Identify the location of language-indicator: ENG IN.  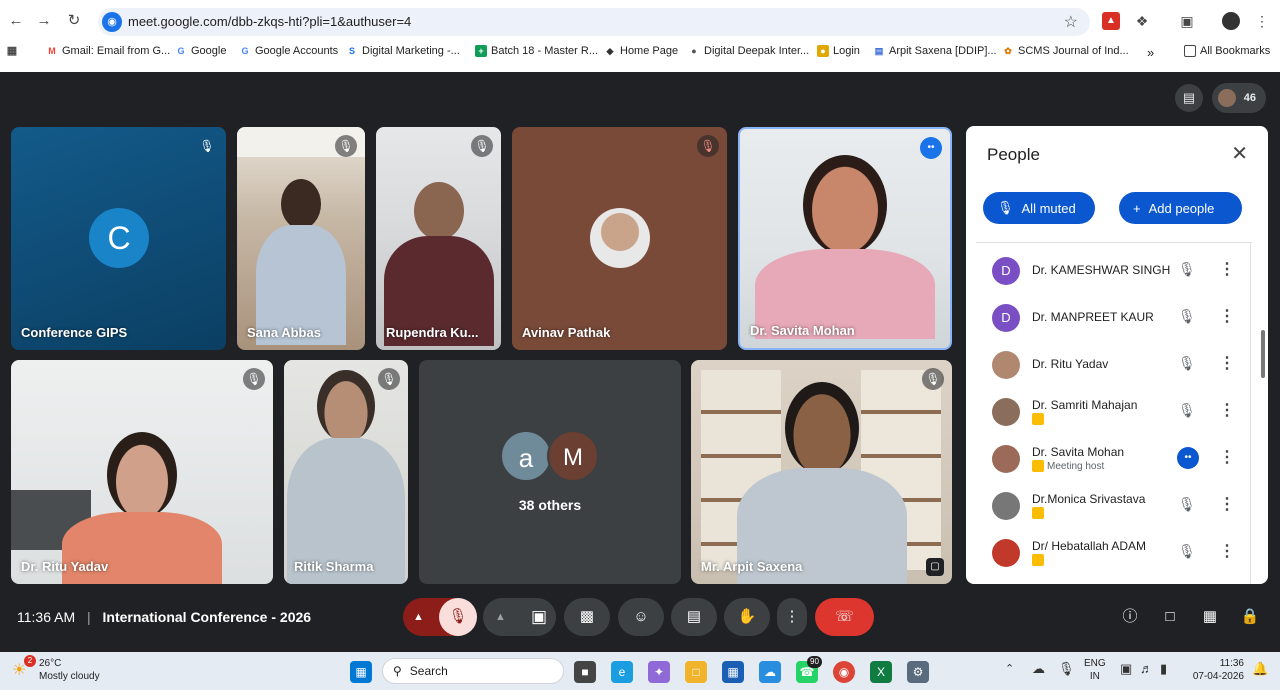
(1095, 670).